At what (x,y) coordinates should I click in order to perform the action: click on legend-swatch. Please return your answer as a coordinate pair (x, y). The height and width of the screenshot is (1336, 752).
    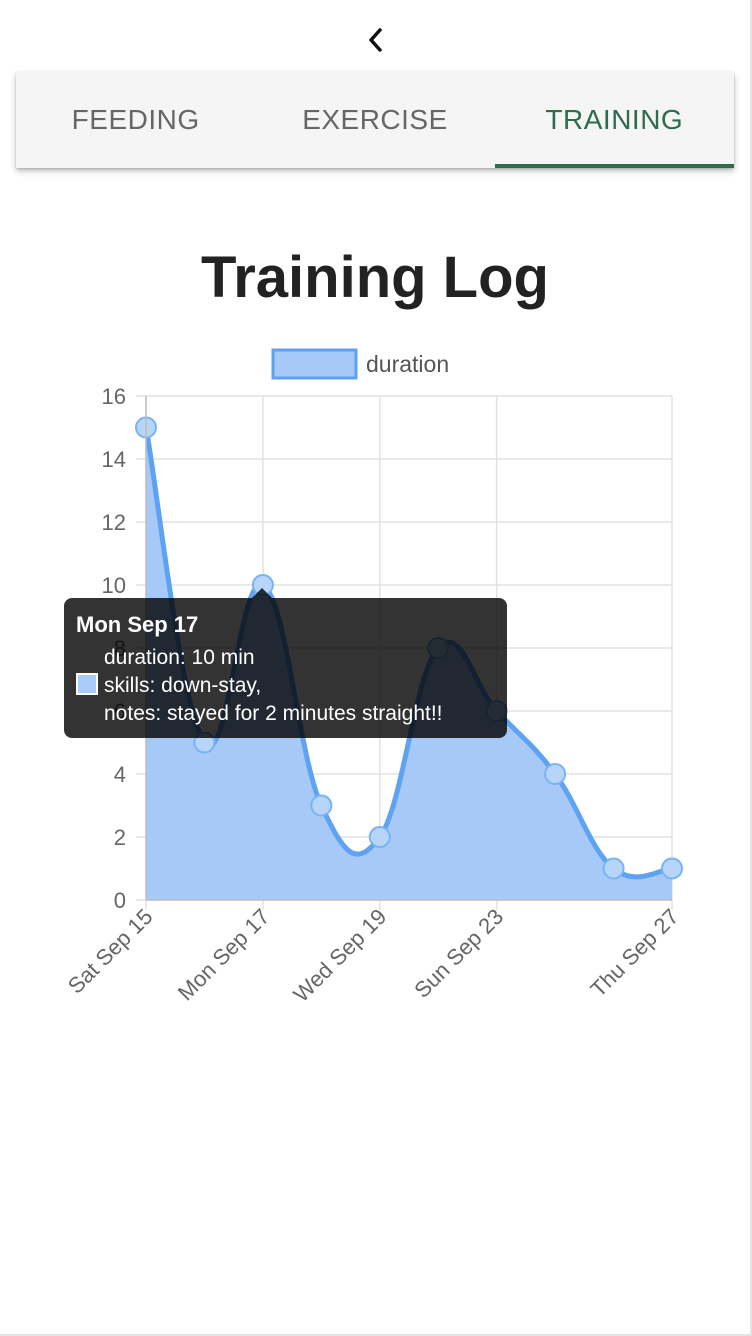
    Looking at the image, I should click on (314, 364).